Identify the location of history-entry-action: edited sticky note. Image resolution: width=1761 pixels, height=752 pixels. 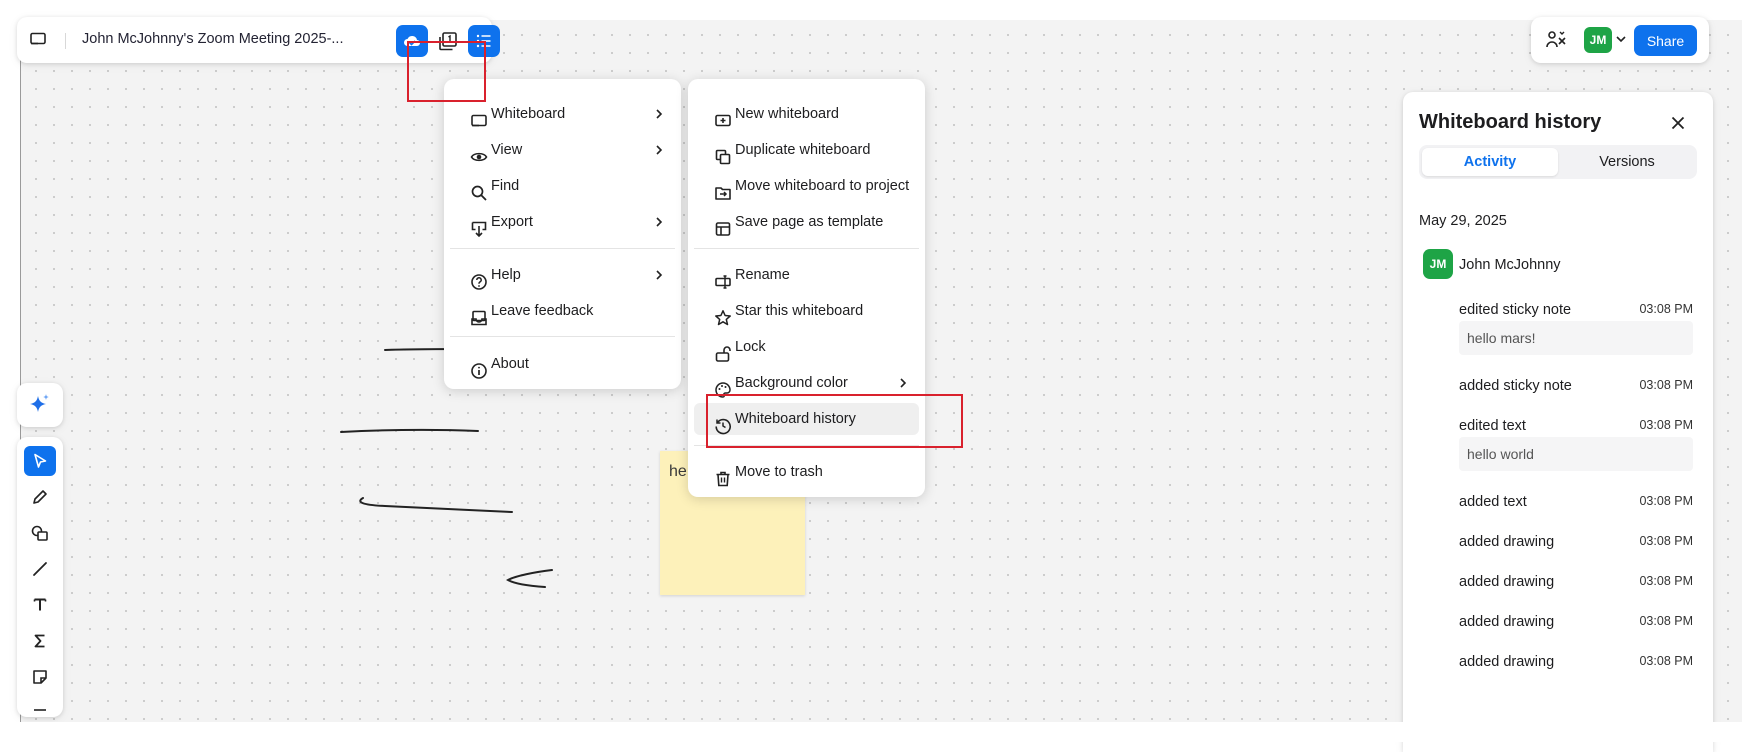
(1515, 310).